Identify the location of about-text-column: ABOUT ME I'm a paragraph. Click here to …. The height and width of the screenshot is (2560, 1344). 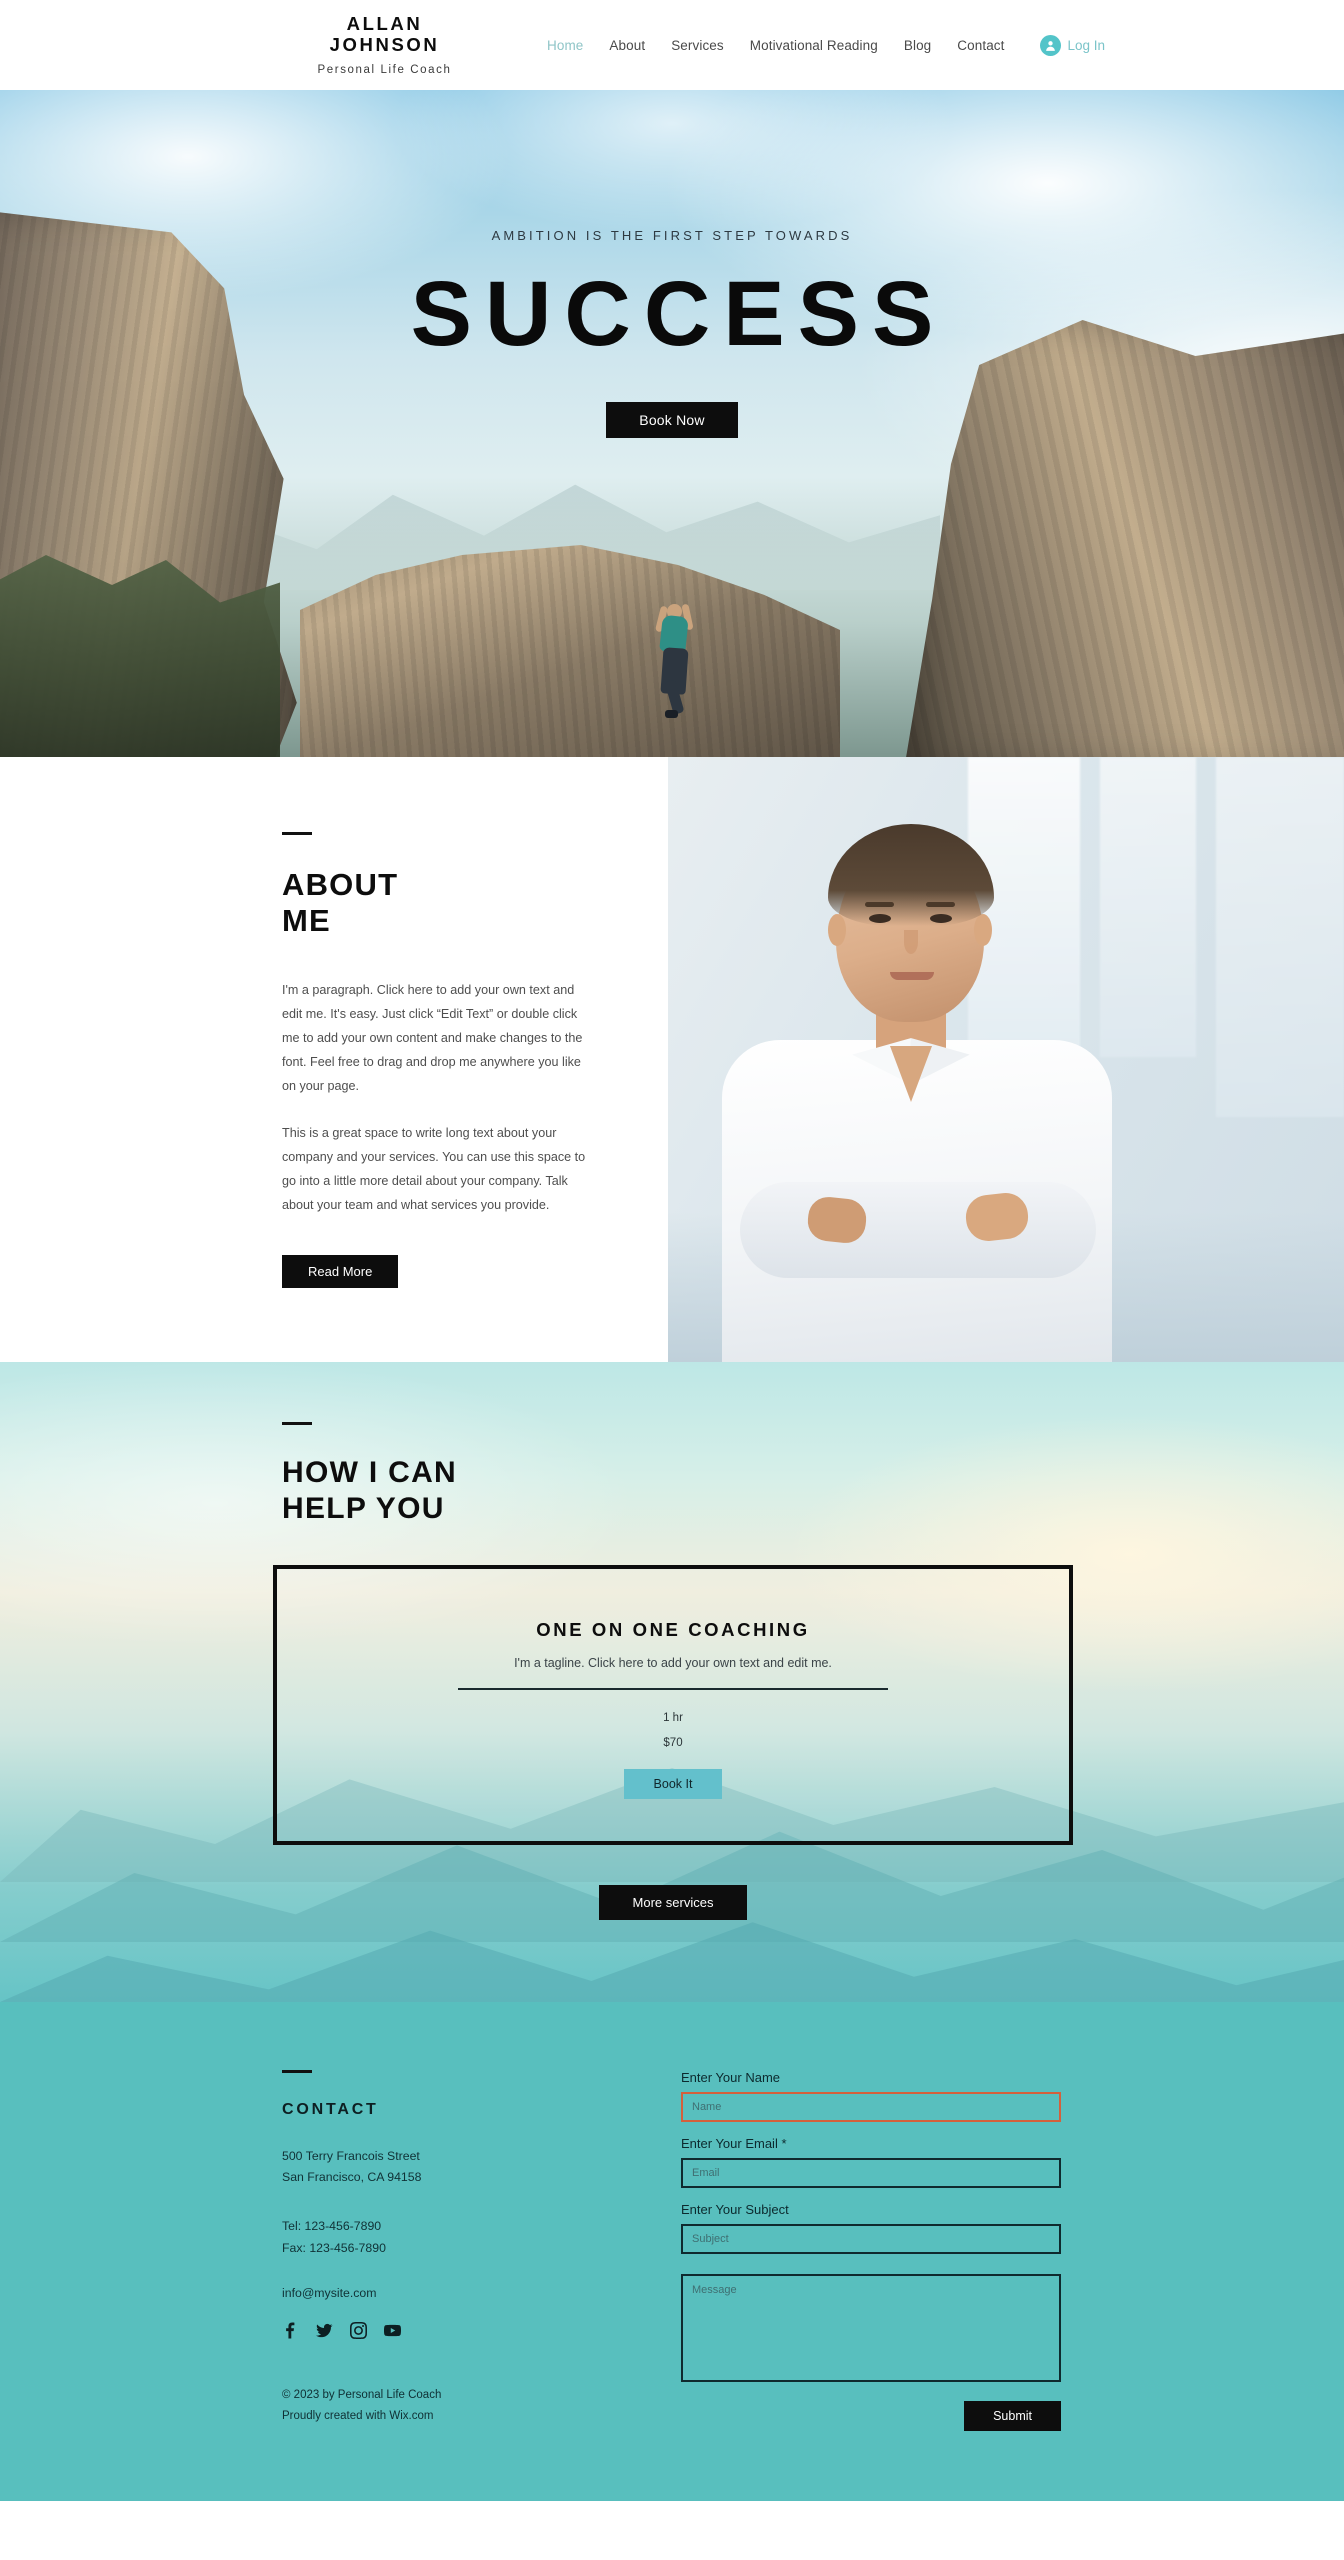
(334, 1059).